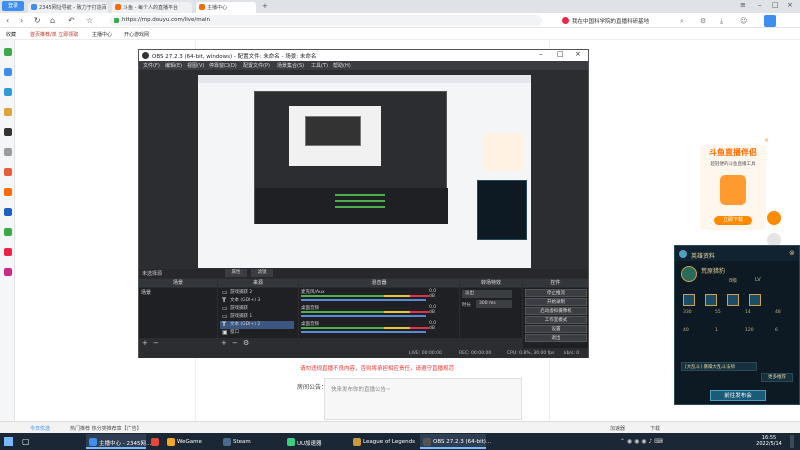 This screenshot has height=450, width=800. I want to click on minimize-icon: –, so click(760, 5).